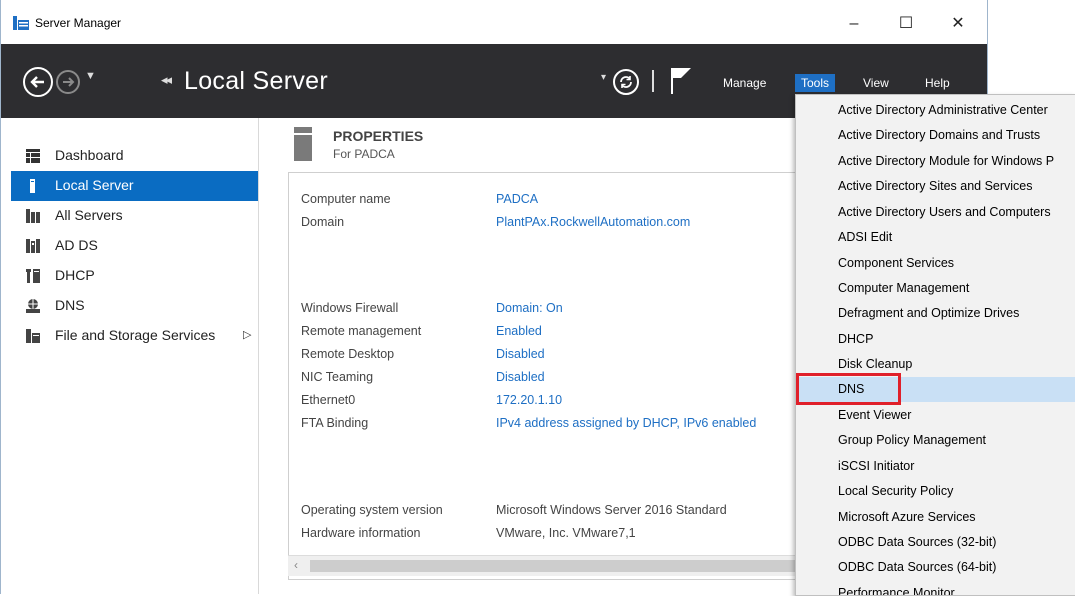  I want to click on property-key: Computer name, so click(346, 199).